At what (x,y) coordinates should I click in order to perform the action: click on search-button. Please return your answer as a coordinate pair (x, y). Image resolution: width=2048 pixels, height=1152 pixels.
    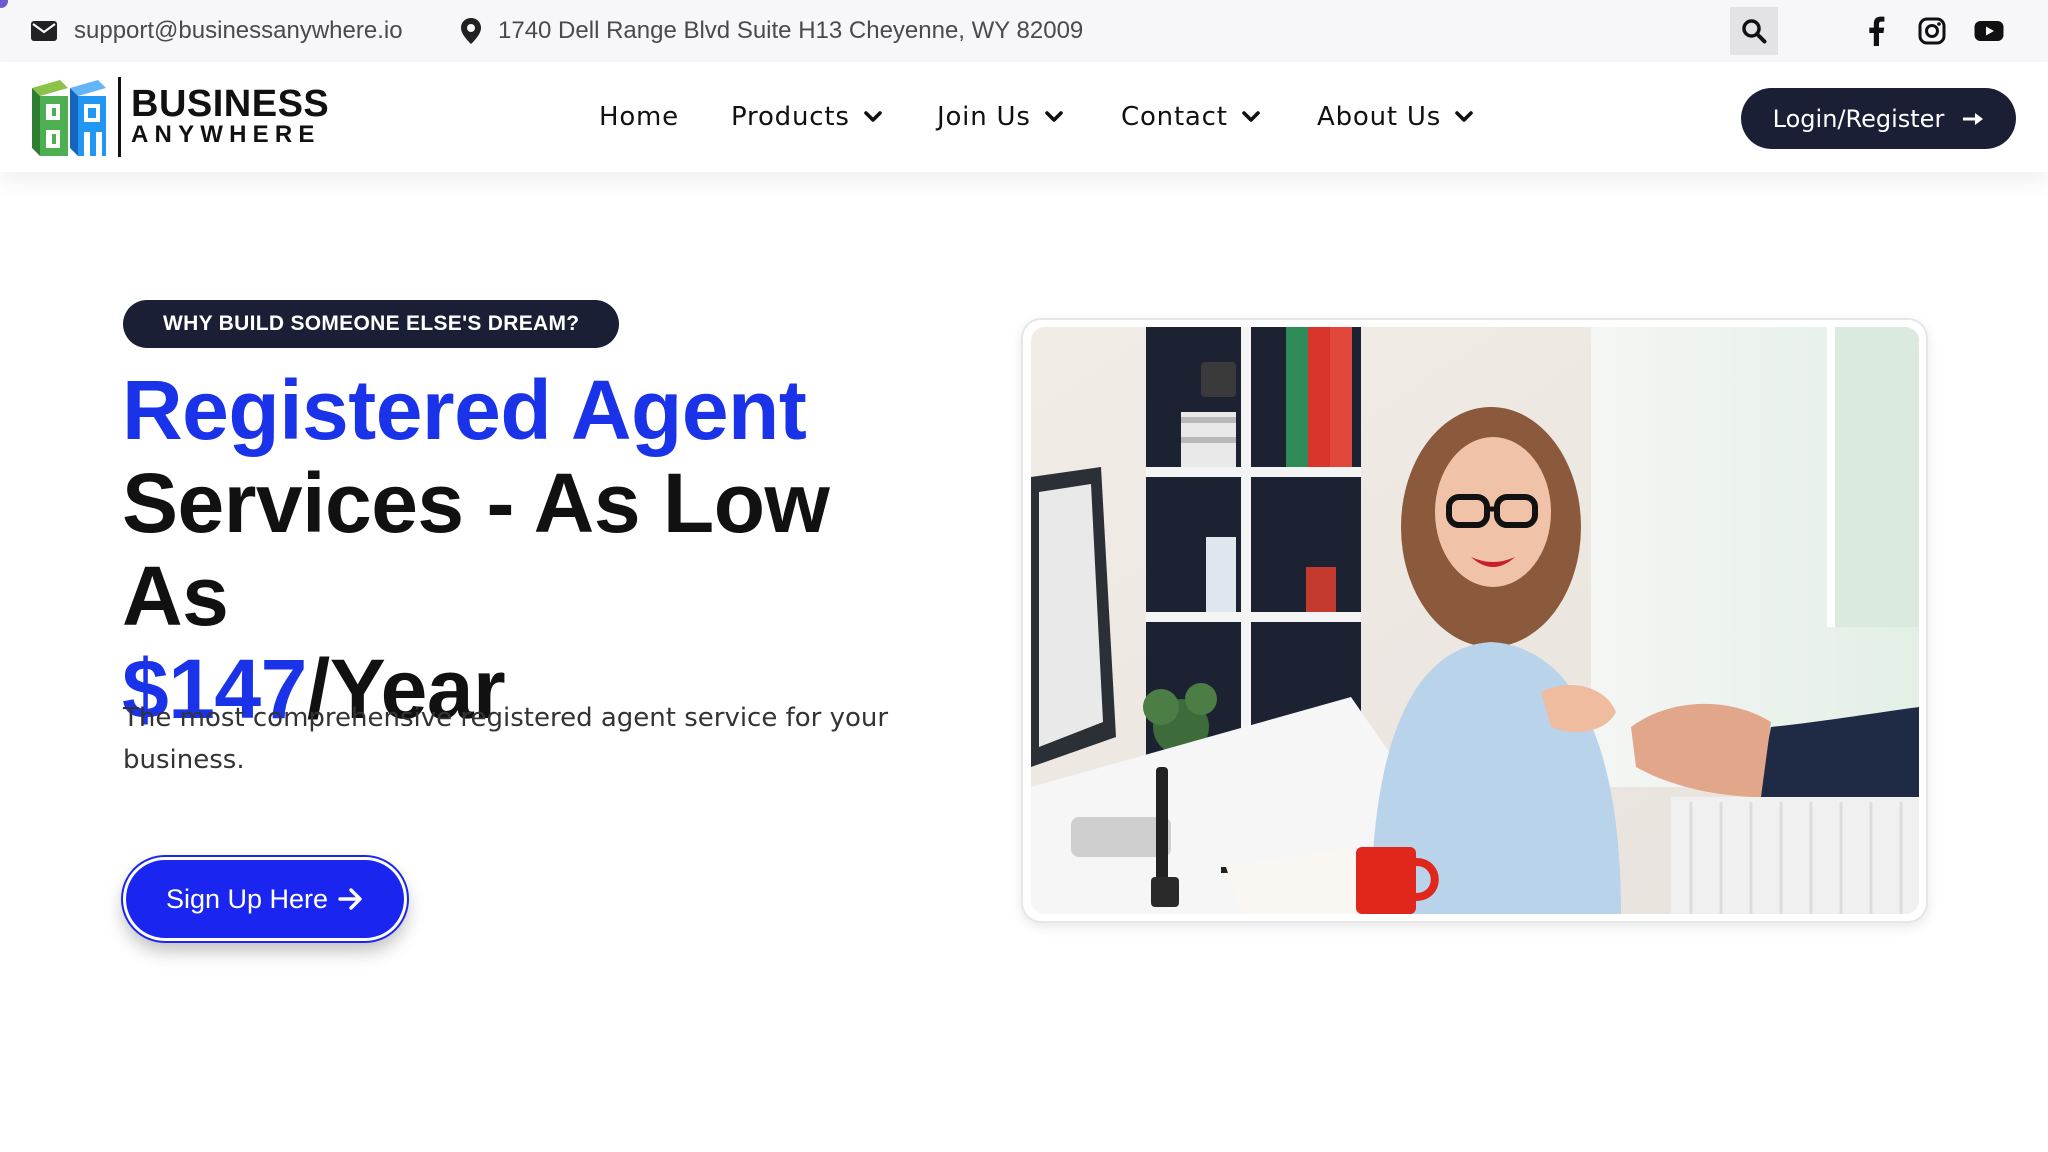
    Looking at the image, I should click on (1754, 31).